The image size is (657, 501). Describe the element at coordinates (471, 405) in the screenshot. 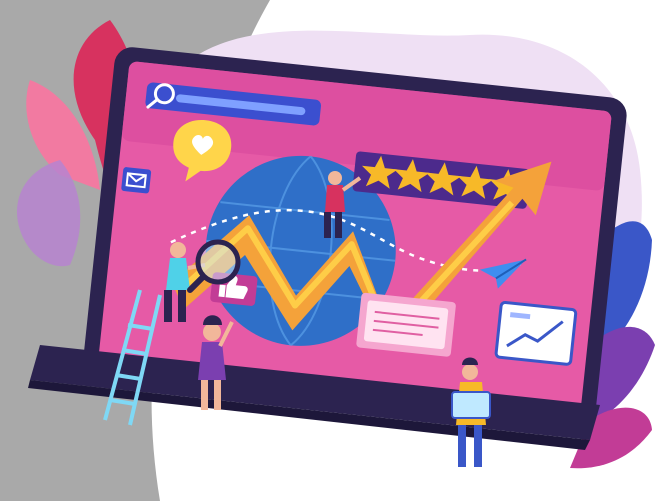

I see `held-card` at that location.